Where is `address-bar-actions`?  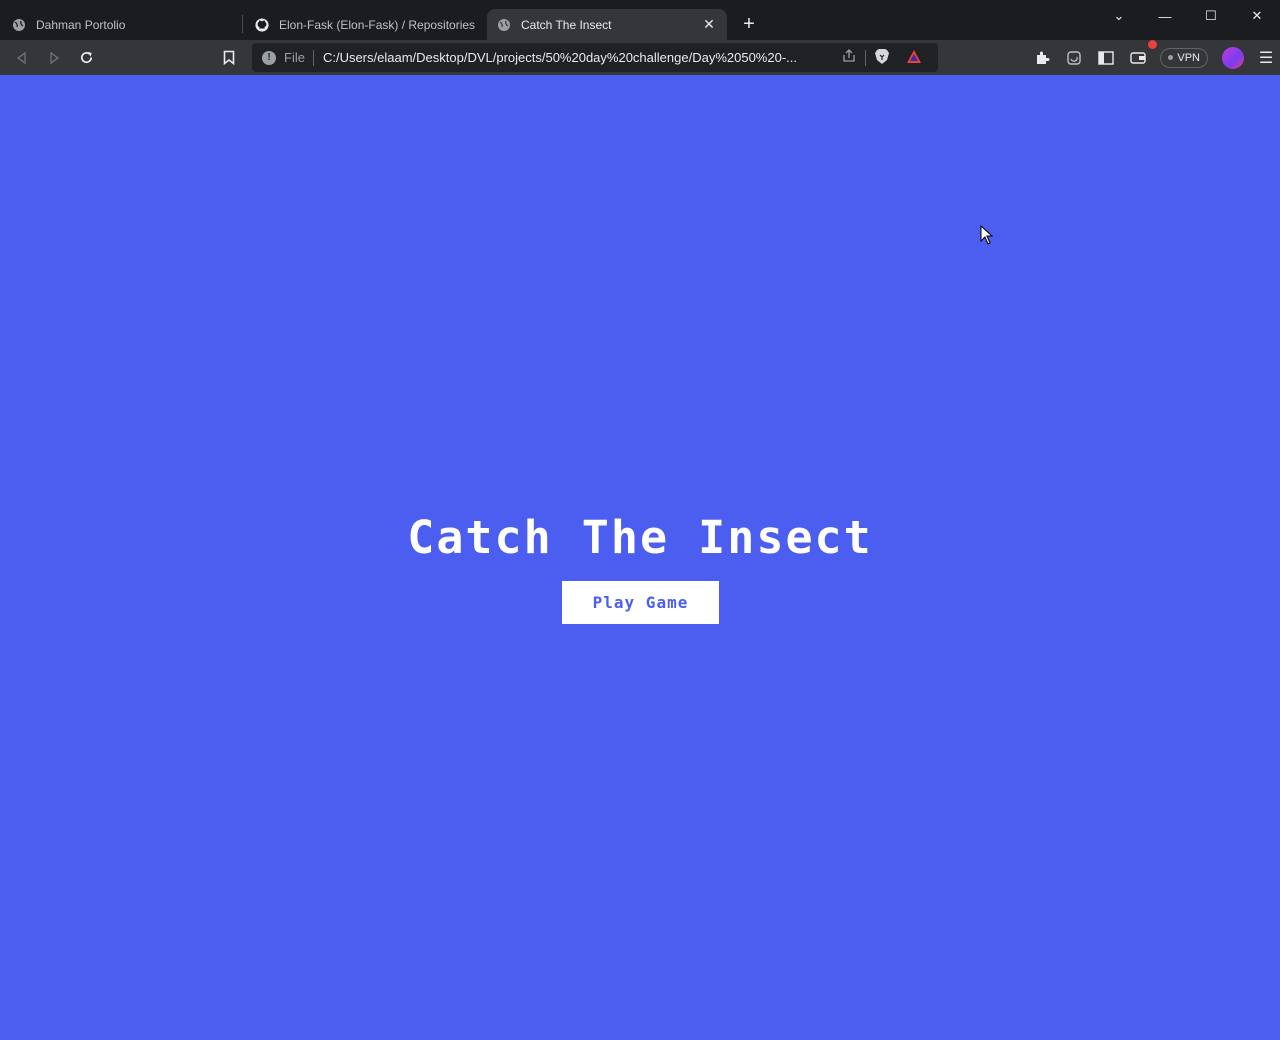 address-bar-actions is located at coordinates (881, 57).